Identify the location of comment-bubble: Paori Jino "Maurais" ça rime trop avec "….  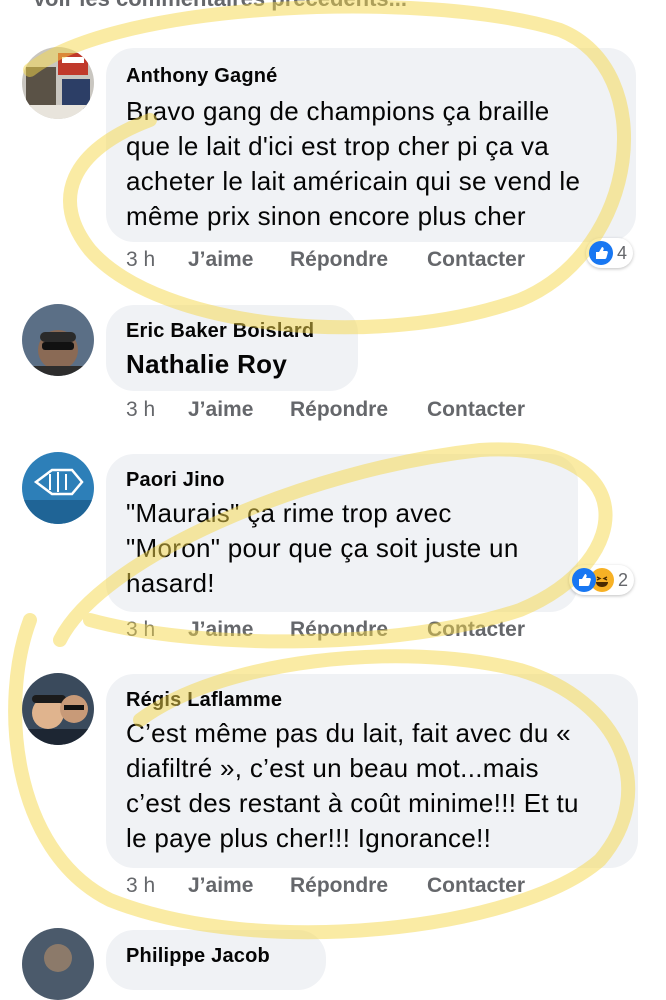
(342, 533).